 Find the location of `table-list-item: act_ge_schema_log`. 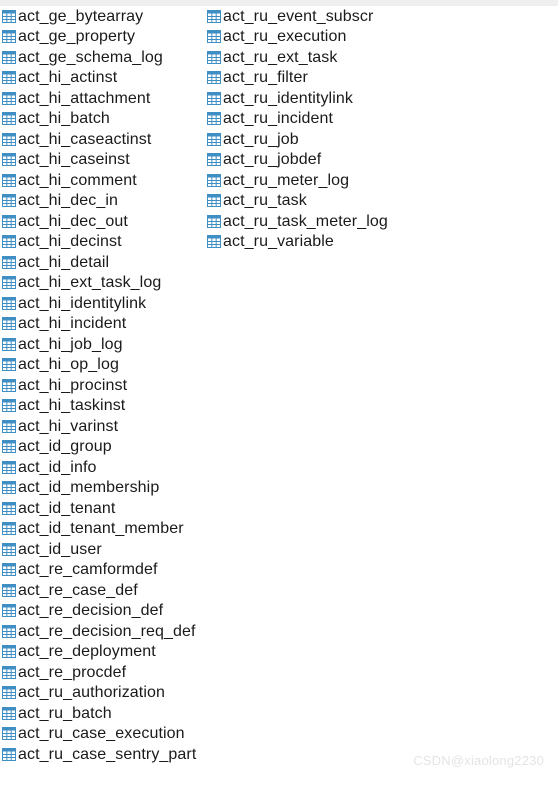

table-list-item: act_ge_schema_log is located at coordinates (102, 57).